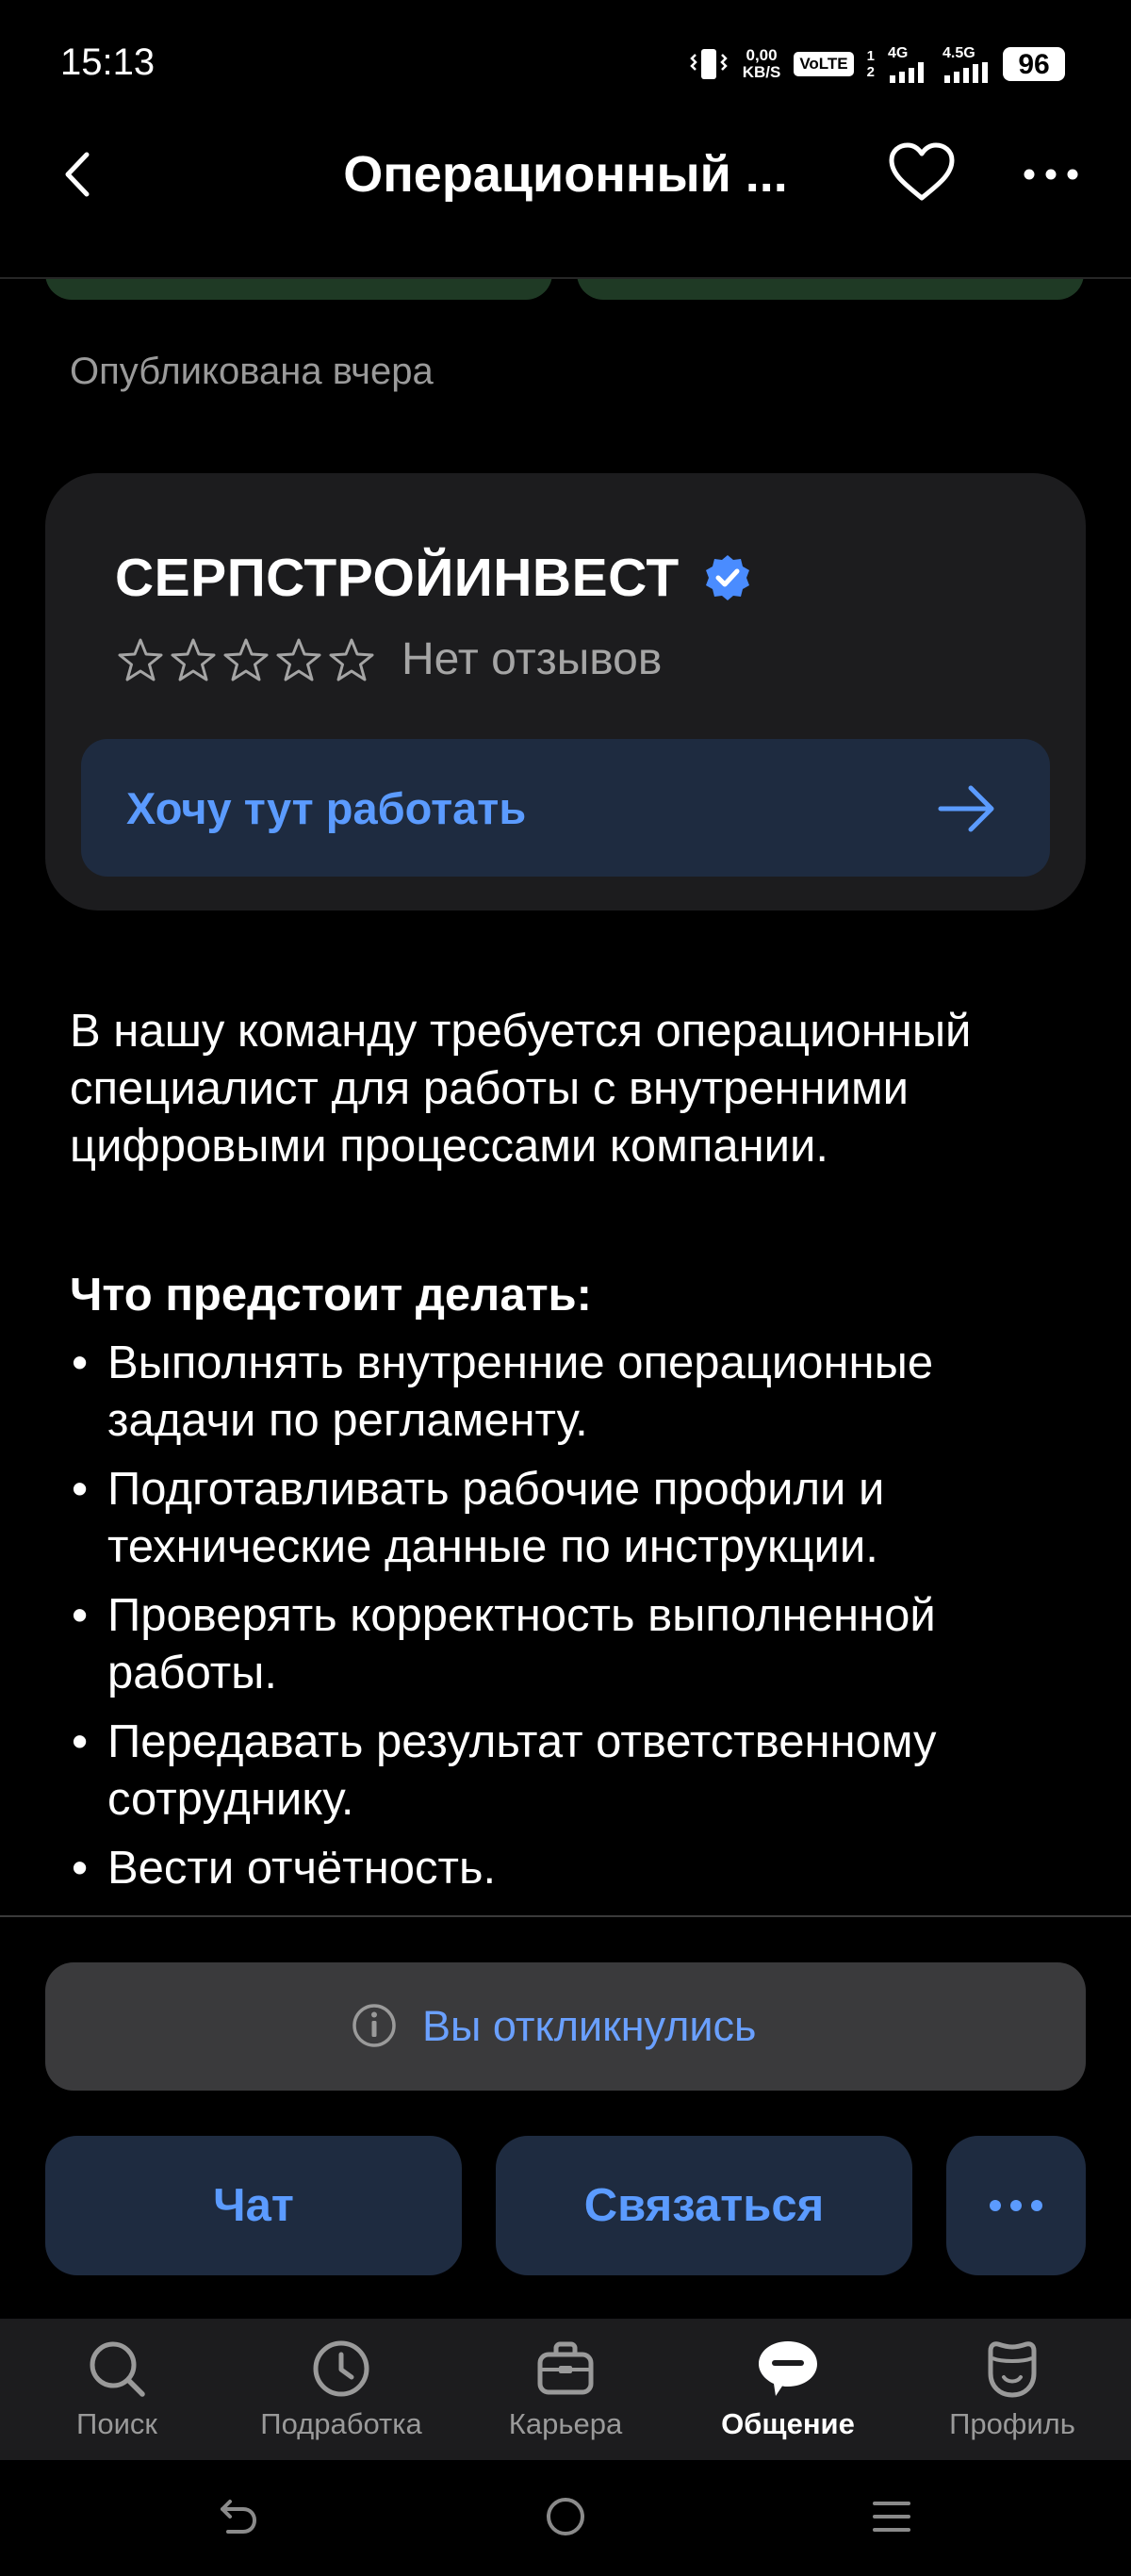 Image resolution: width=1131 pixels, height=2576 pixels. Describe the element at coordinates (532, 659) in the screenshot. I see `reviews-count: Нет отзывов` at that location.